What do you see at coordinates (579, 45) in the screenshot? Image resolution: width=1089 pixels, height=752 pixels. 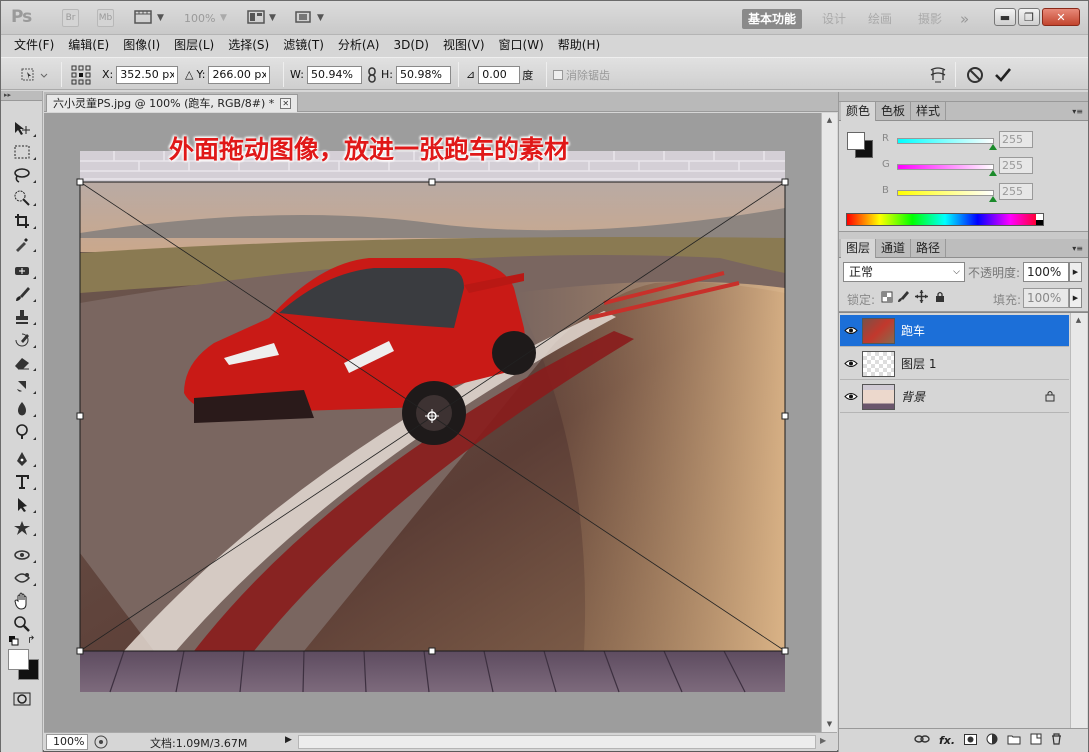 I see `menu-help: 帮助(H)` at bounding box center [579, 45].